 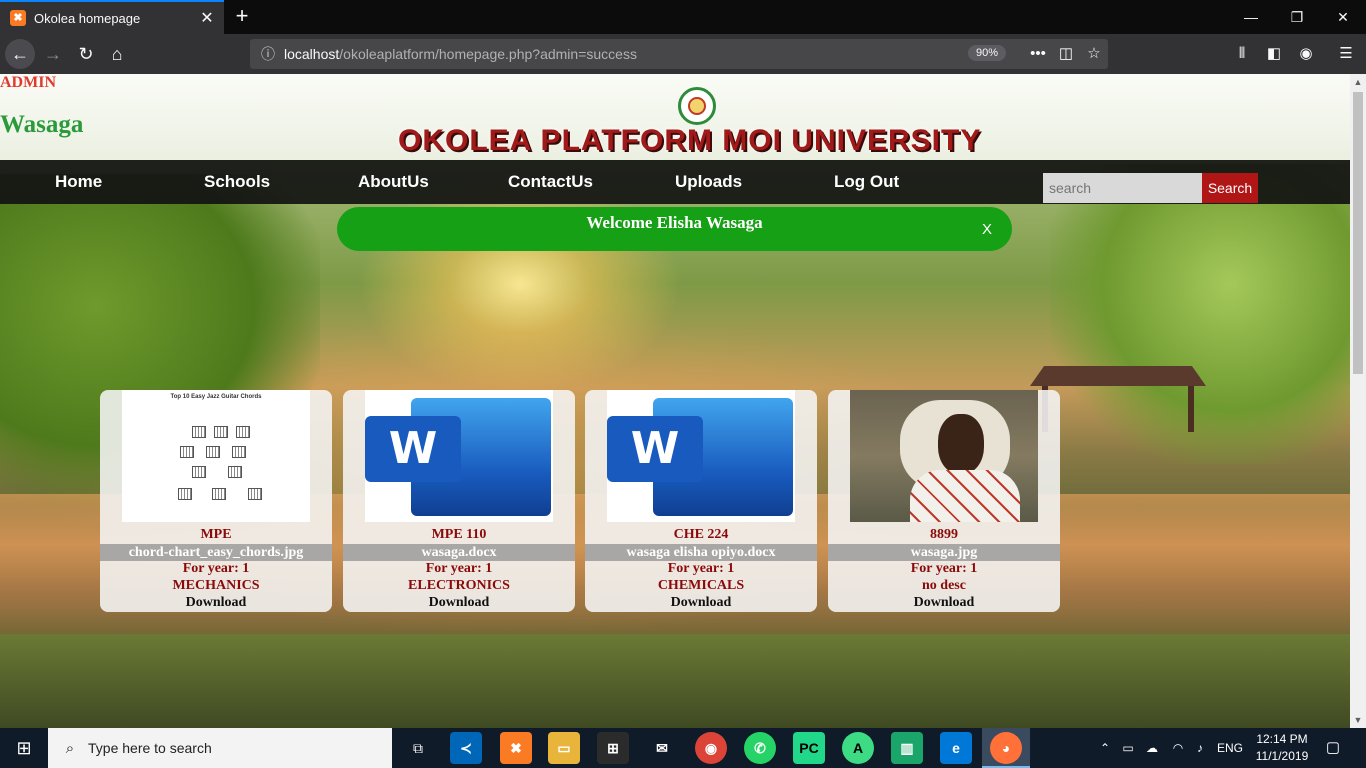 I want to click on vertical-scrollbar: ▲ ▼, so click(x=1358, y=401).